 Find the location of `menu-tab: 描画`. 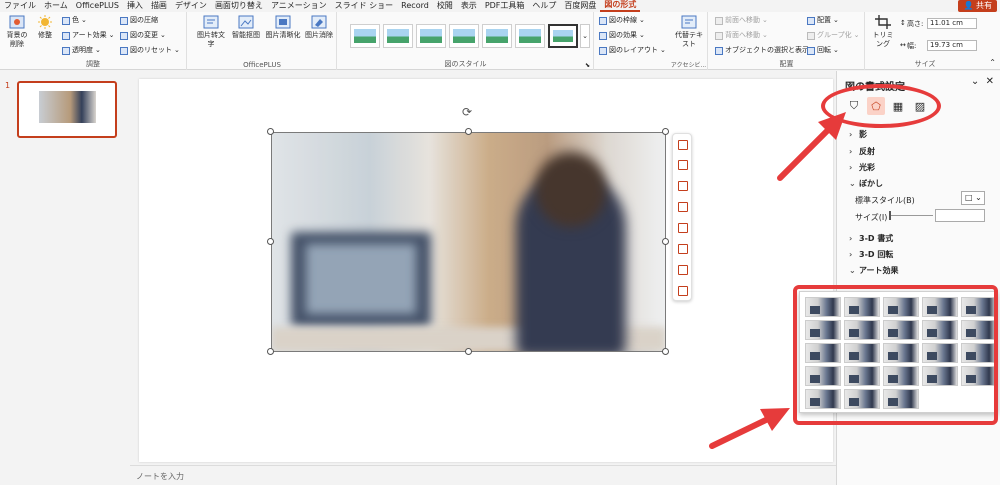

menu-tab: 描画 is located at coordinates (159, 6).